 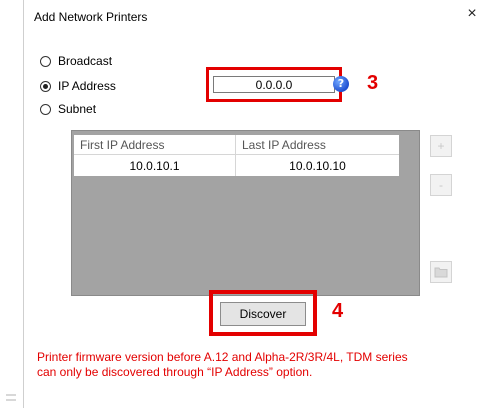 I want to click on radio-ip-address: IP Address, so click(x=78, y=86).